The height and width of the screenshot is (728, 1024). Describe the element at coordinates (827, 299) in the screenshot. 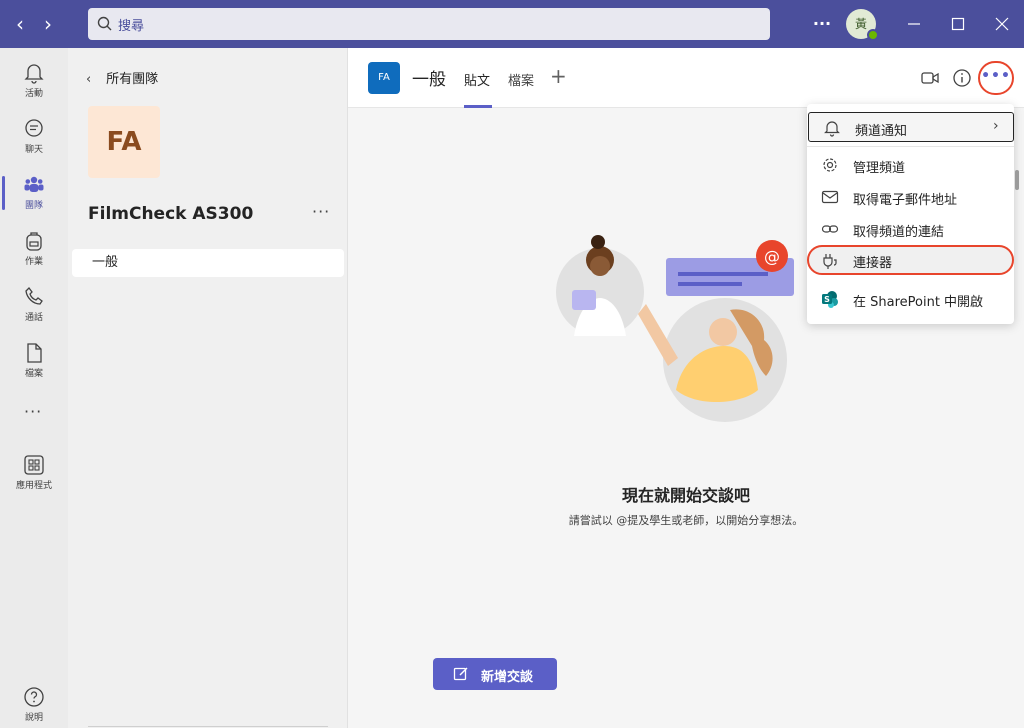

I see `svg-text: S` at that location.